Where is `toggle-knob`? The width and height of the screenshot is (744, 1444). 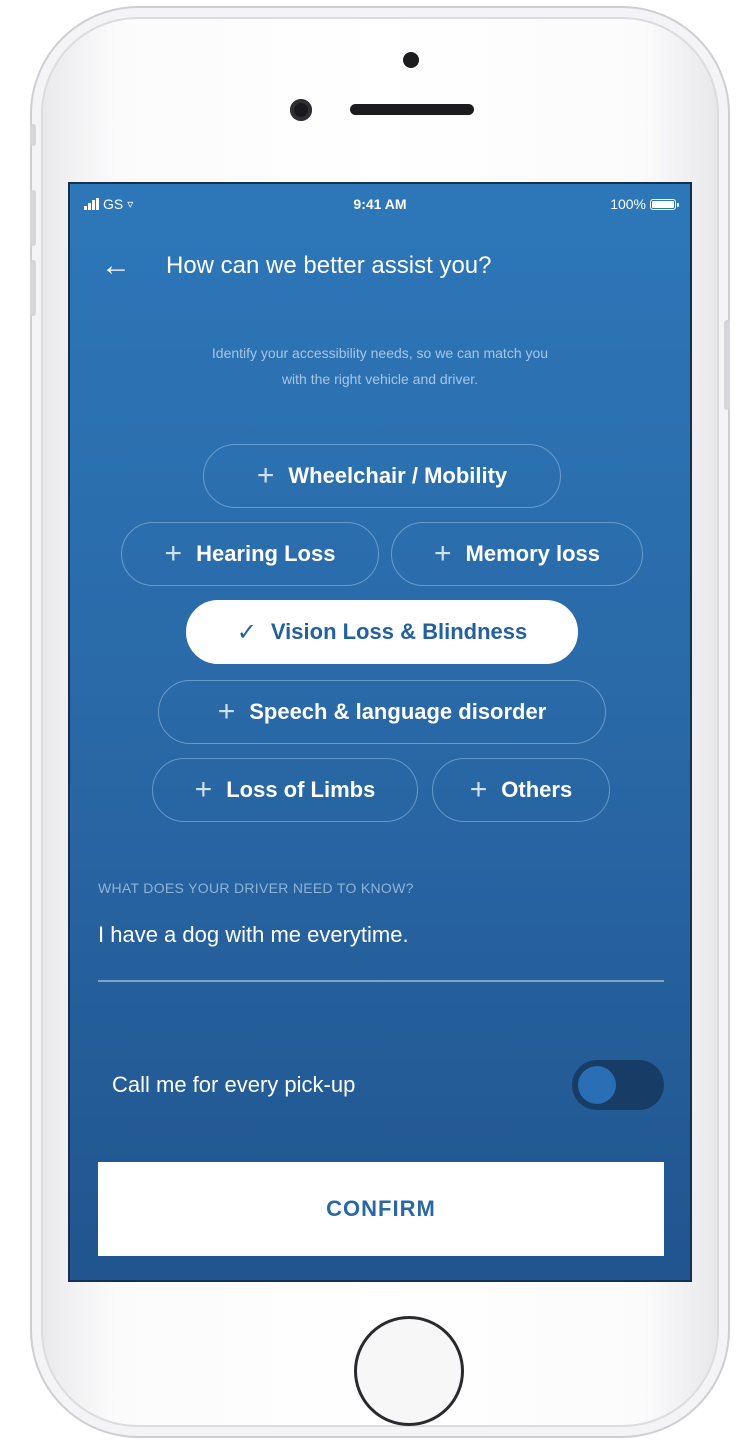
toggle-knob is located at coordinates (597, 1085).